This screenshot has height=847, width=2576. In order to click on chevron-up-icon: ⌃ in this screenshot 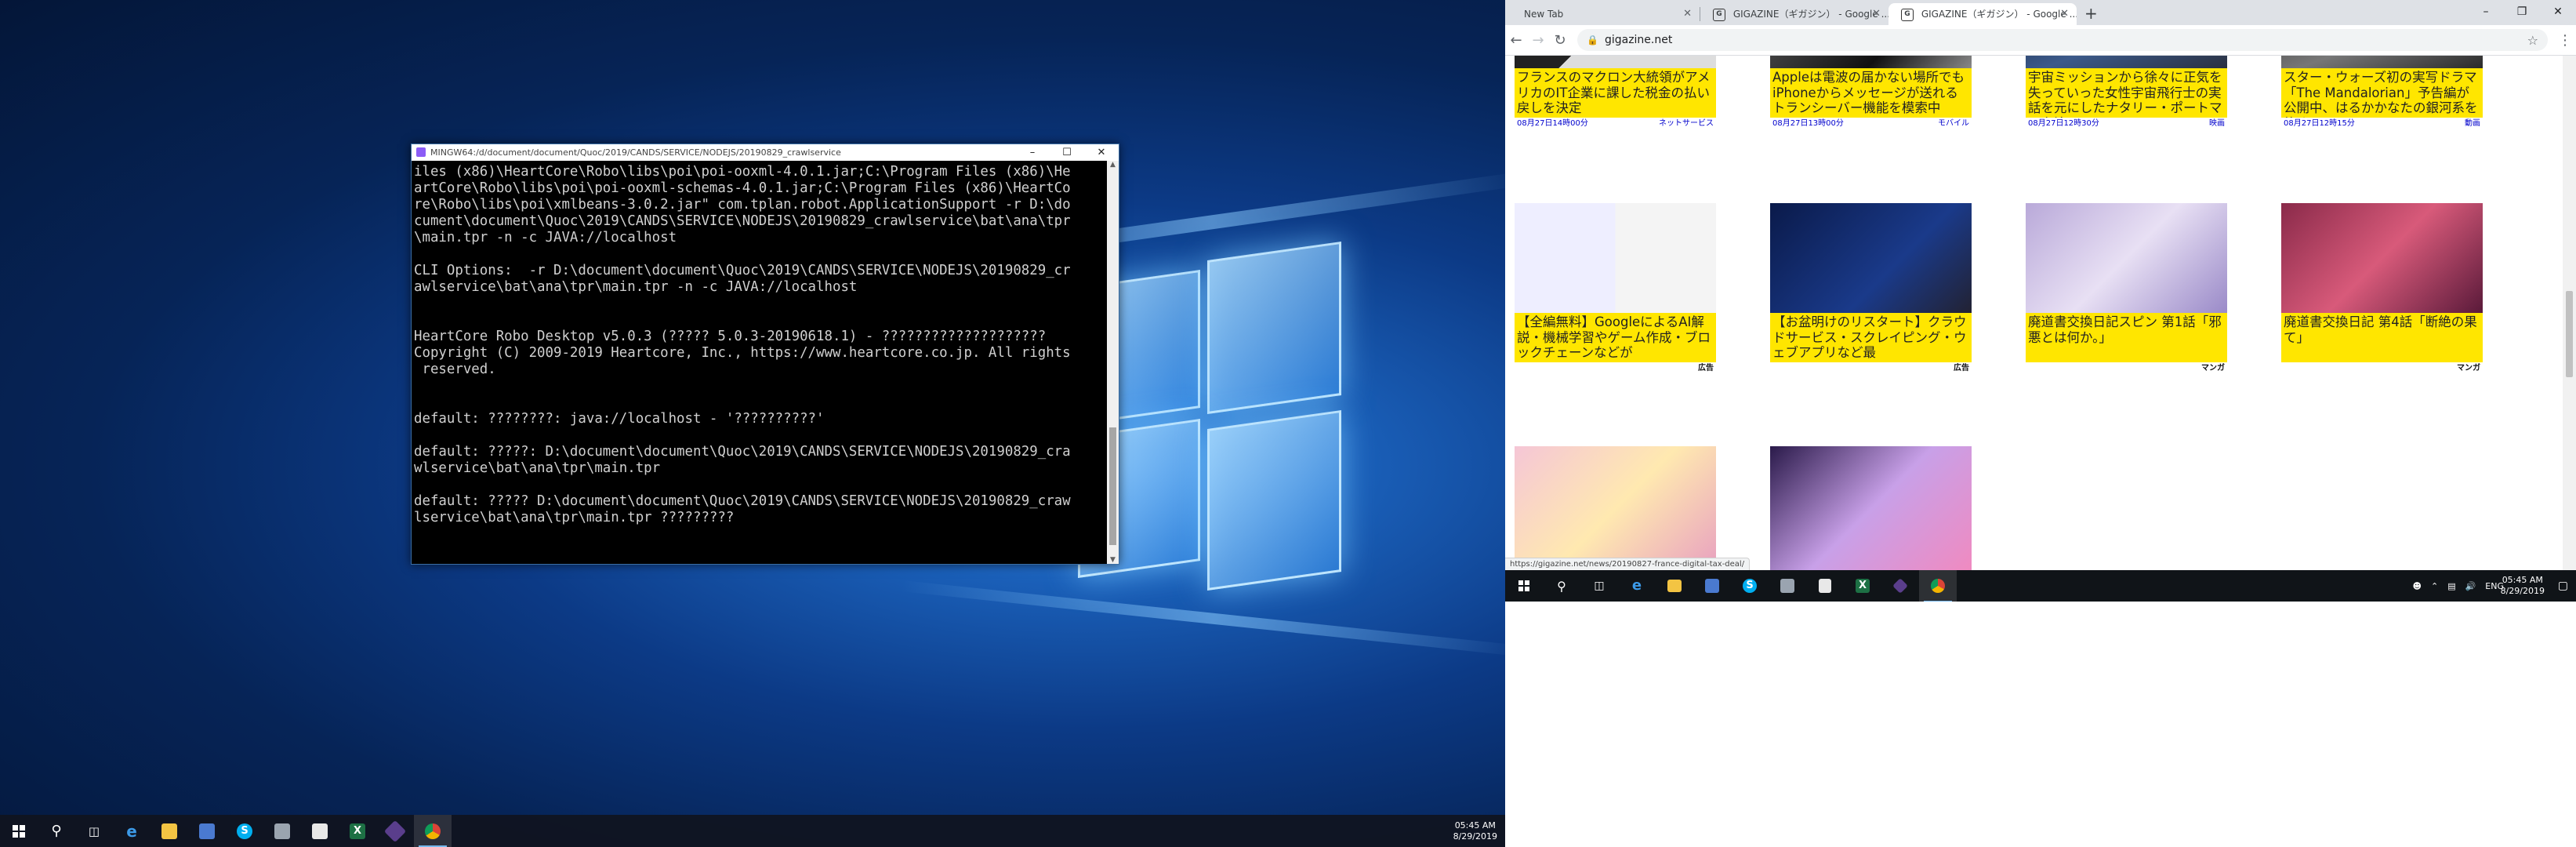, I will do `click(2434, 586)`.